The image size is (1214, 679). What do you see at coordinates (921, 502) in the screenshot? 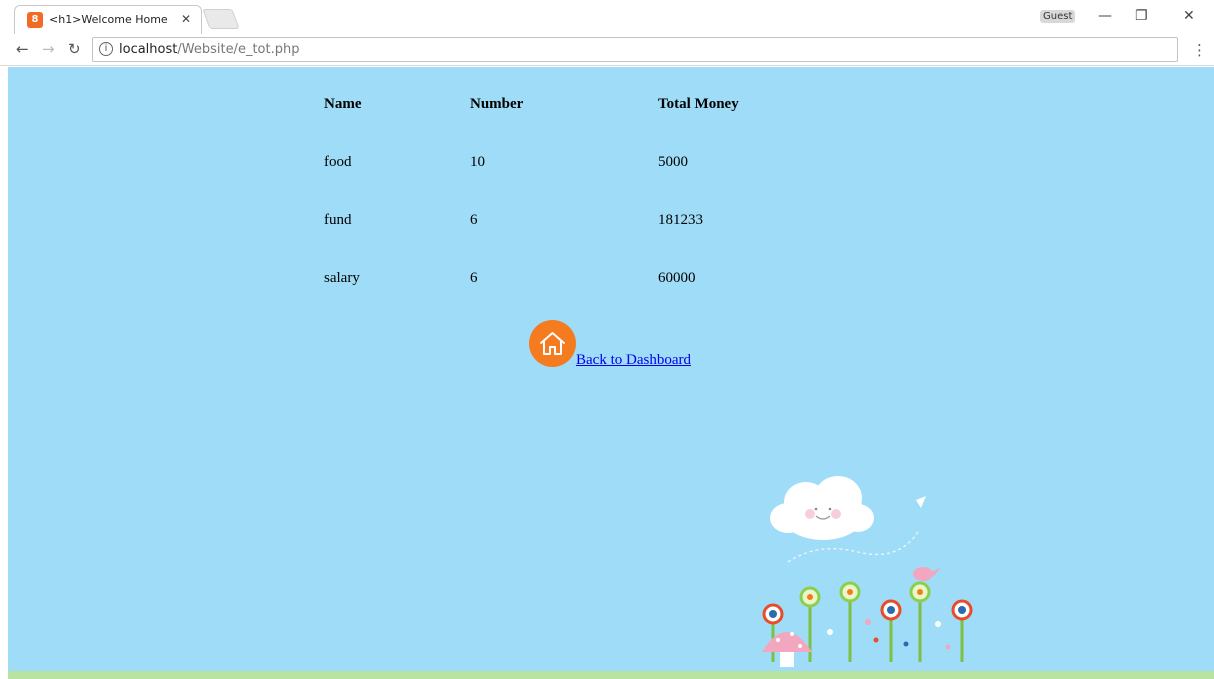
I see `butterfly-icon` at bounding box center [921, 502].